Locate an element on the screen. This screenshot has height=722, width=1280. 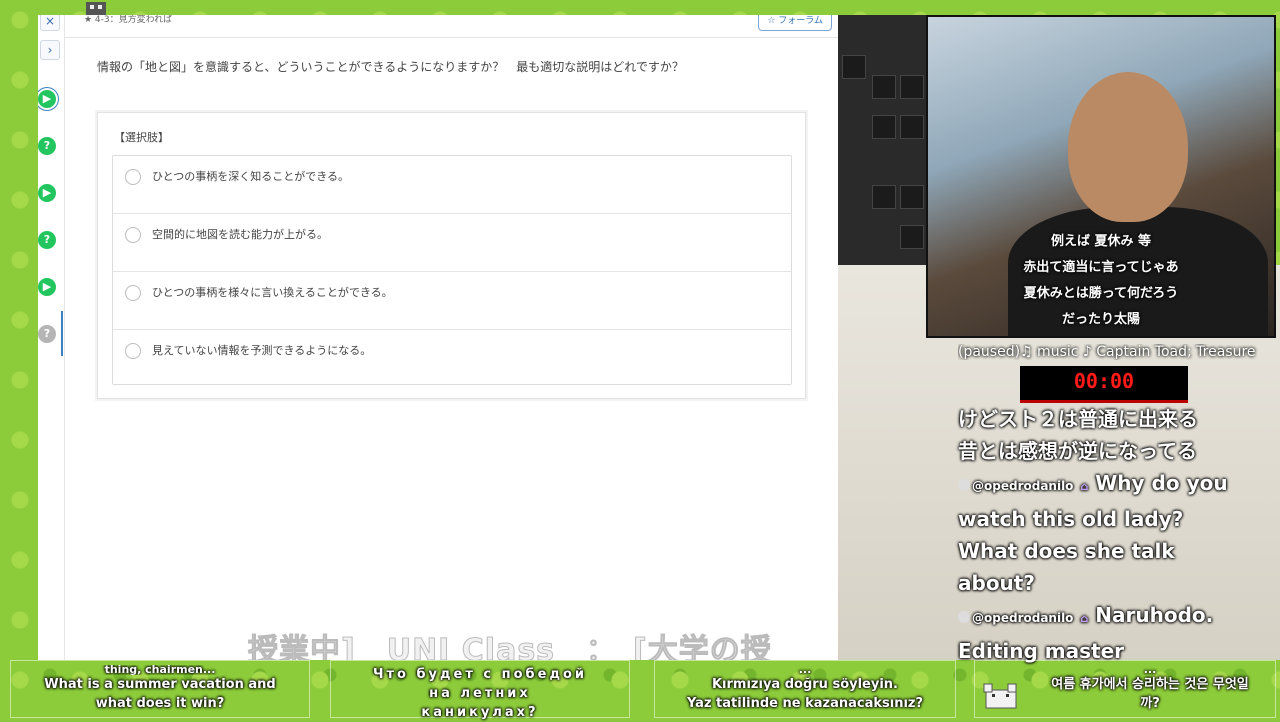
forum-label: フォーラム is located at coordinates (800, 21).